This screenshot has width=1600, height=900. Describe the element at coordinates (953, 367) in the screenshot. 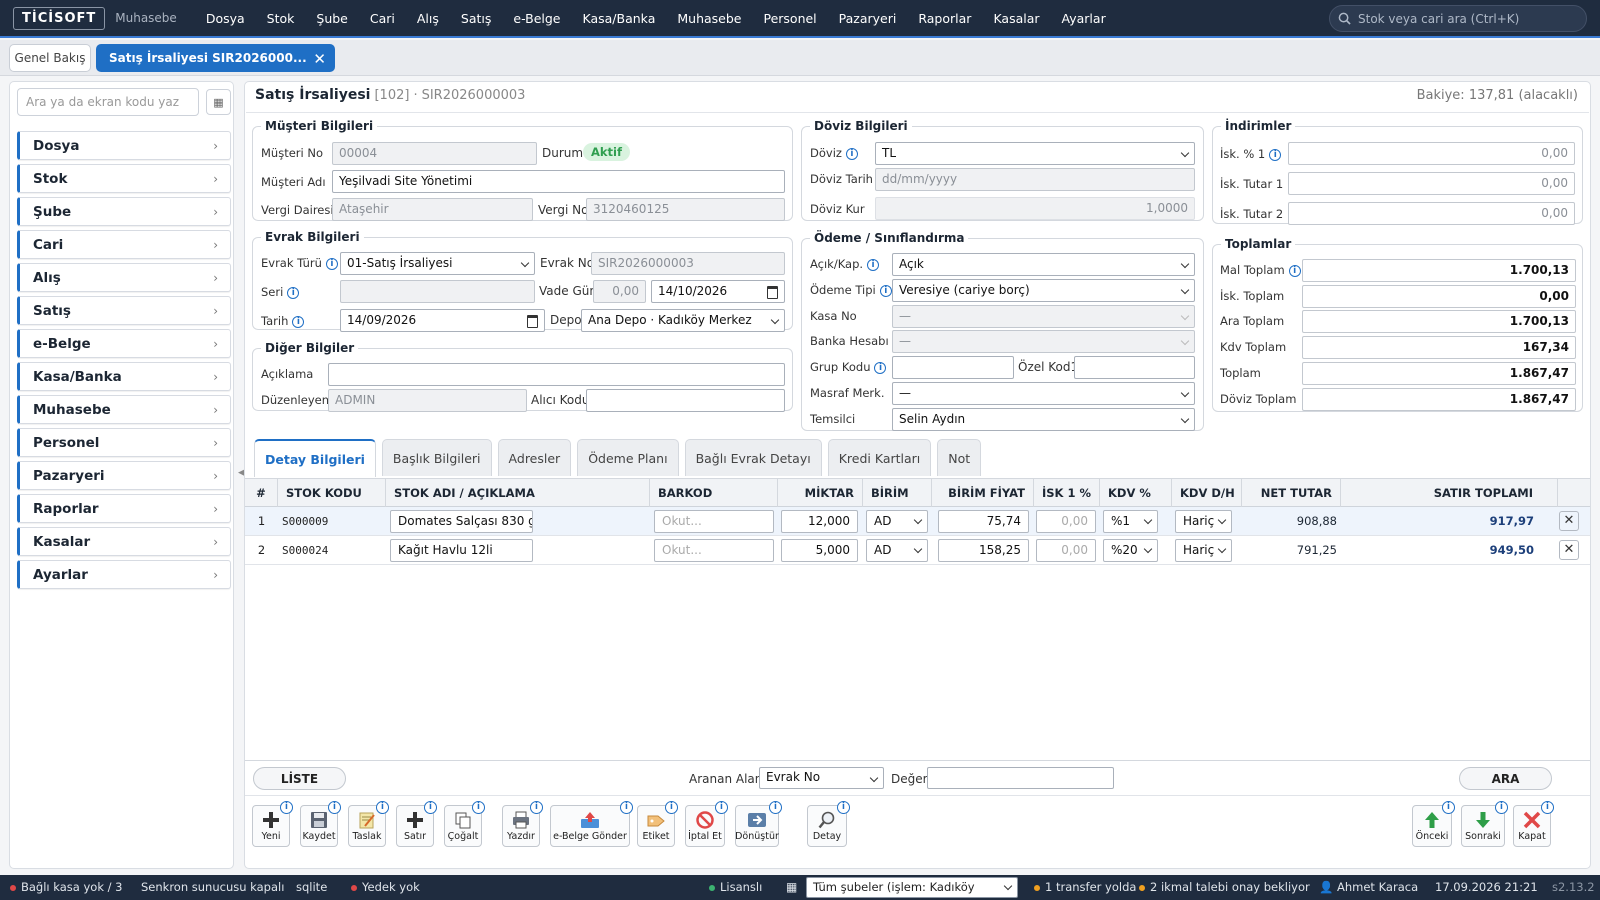

I see `group-field` at that location.